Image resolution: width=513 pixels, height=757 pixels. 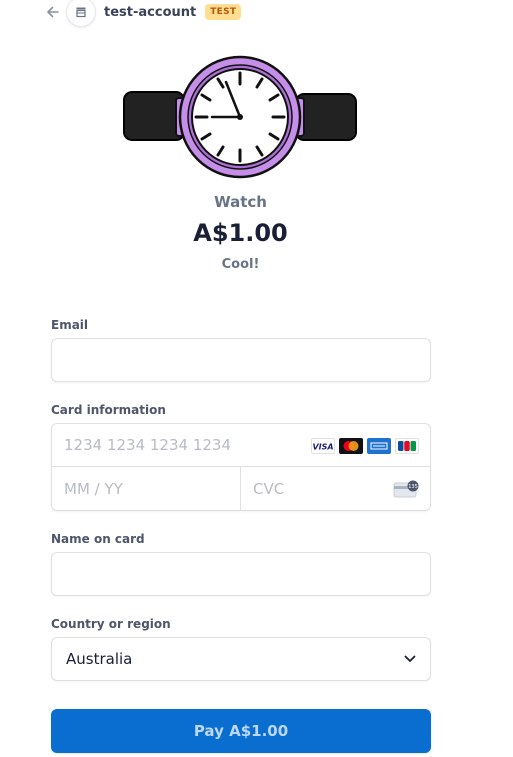 I want to click on expiry-input, so click(x=146, y=488).